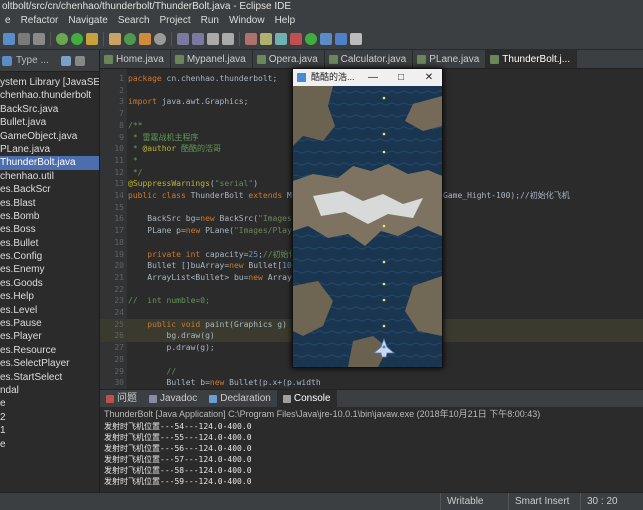 The image size is (643, 510). I want to click on tree-item: ThunderBolt.java, so click(49, 163).